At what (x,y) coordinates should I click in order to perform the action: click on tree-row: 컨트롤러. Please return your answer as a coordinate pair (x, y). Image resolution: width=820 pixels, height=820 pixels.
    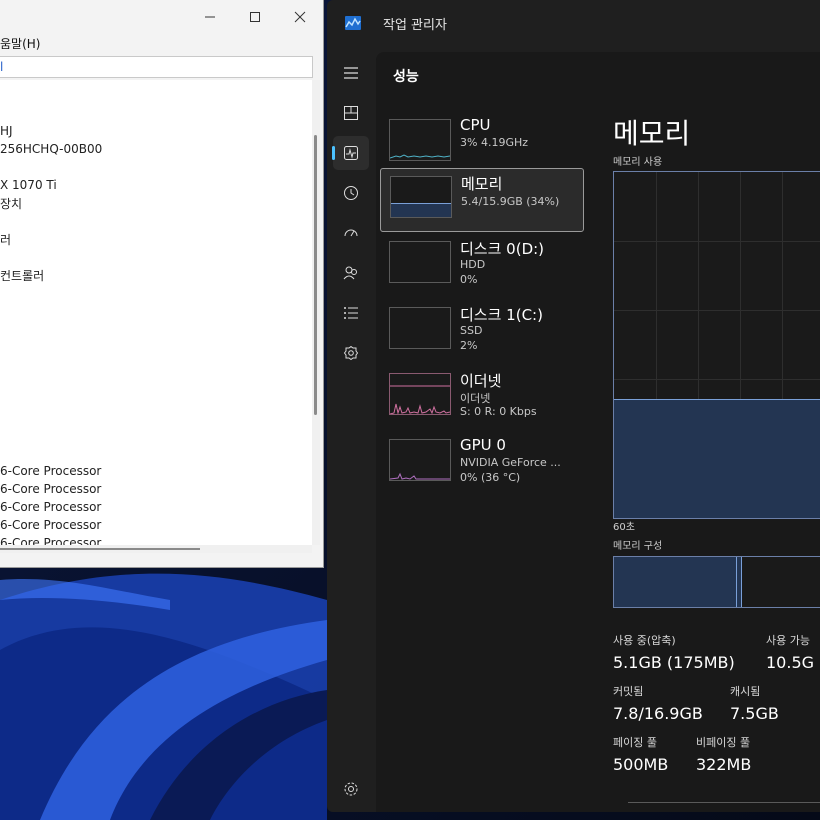
    Looking at the image, I should click on (22, 275).